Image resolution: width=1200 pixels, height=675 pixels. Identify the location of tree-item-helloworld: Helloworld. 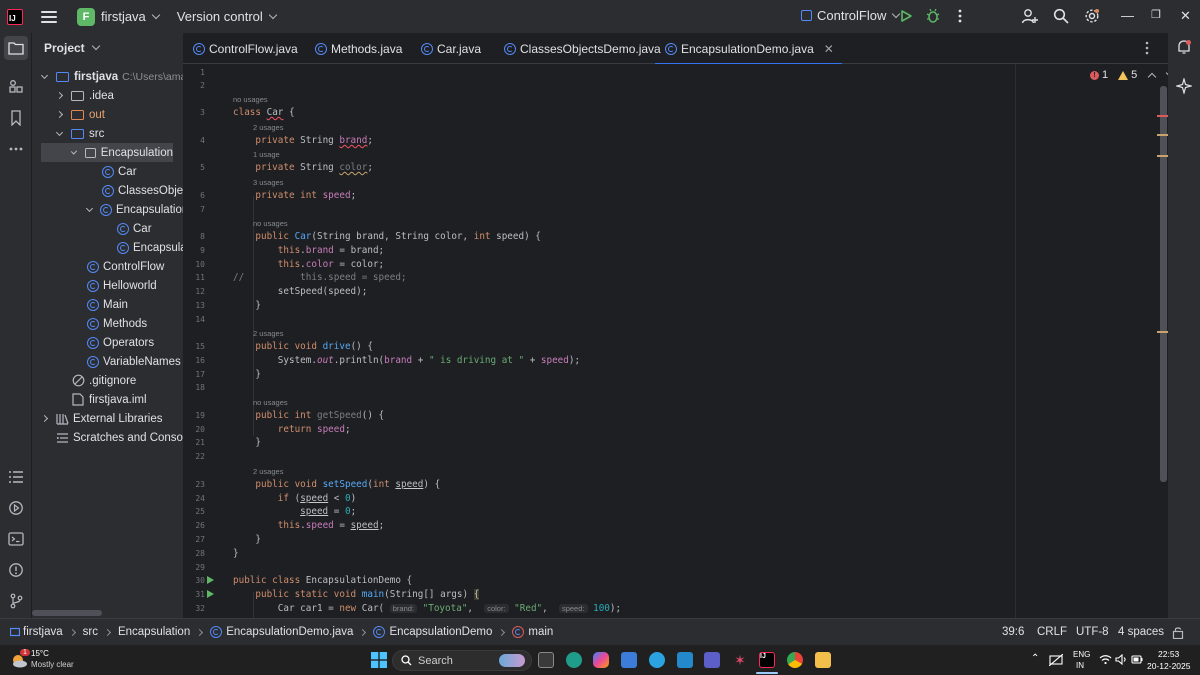
(135, 285).